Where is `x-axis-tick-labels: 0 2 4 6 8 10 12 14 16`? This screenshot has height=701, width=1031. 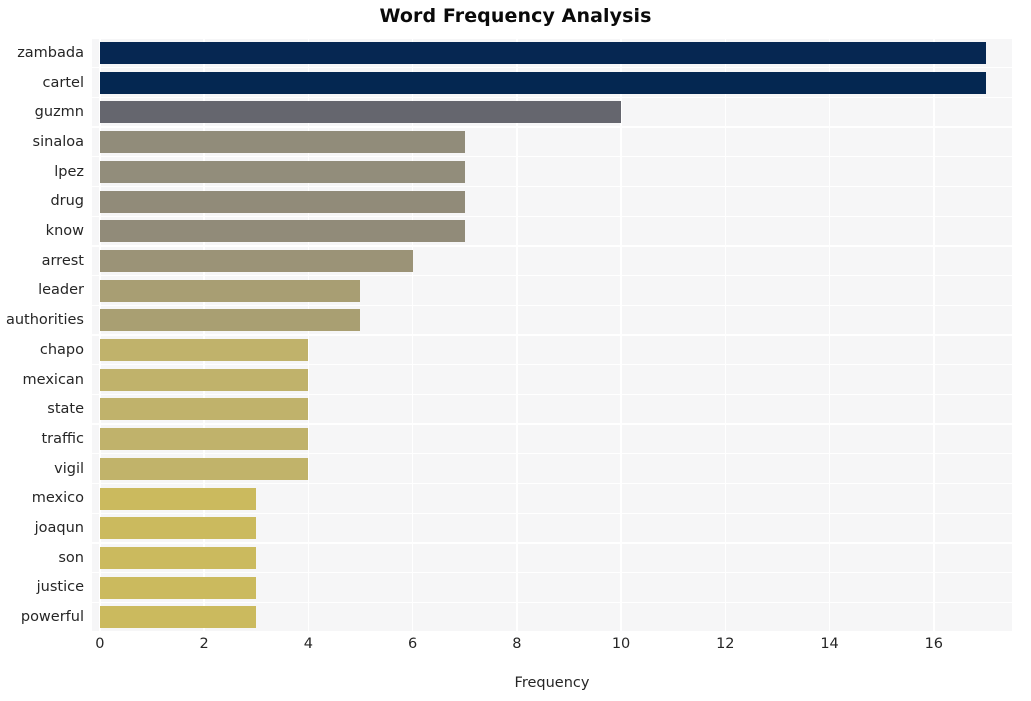
x-axis-tick-labels: 0 2 4 6 8 10 12 14 16 is located at coordinates (515, 650).